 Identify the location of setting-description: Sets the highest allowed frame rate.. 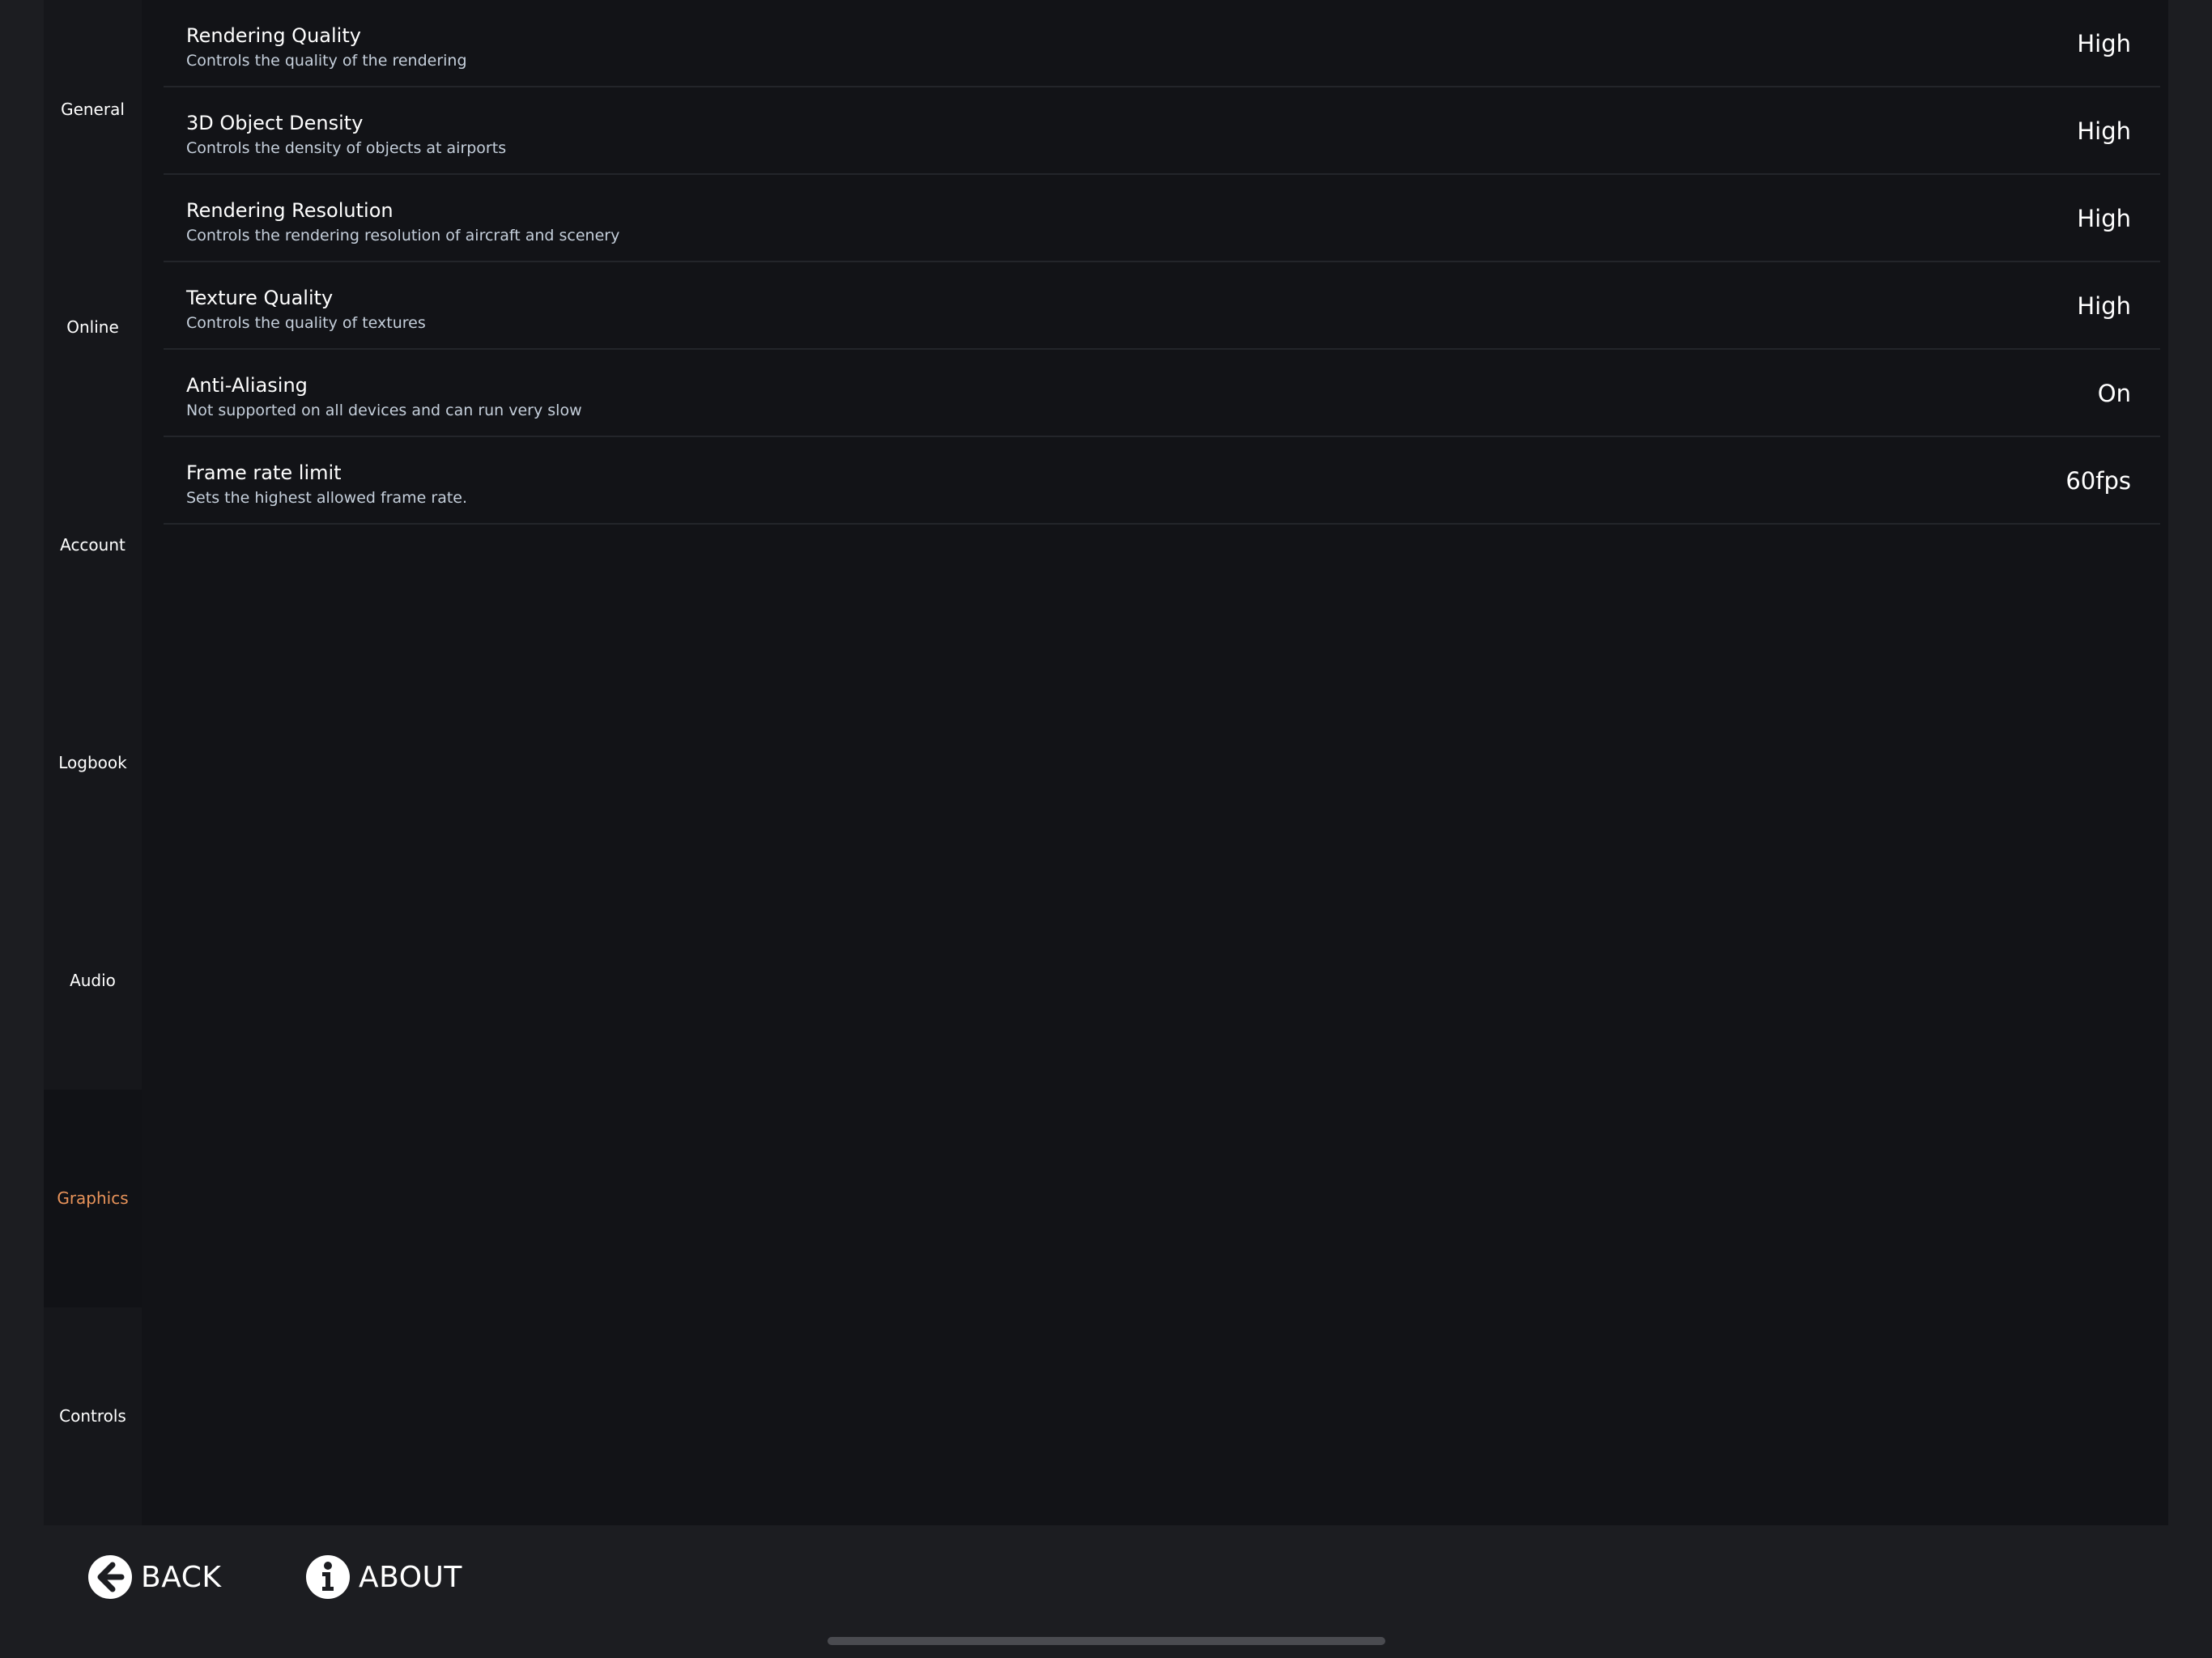
(327, 498).